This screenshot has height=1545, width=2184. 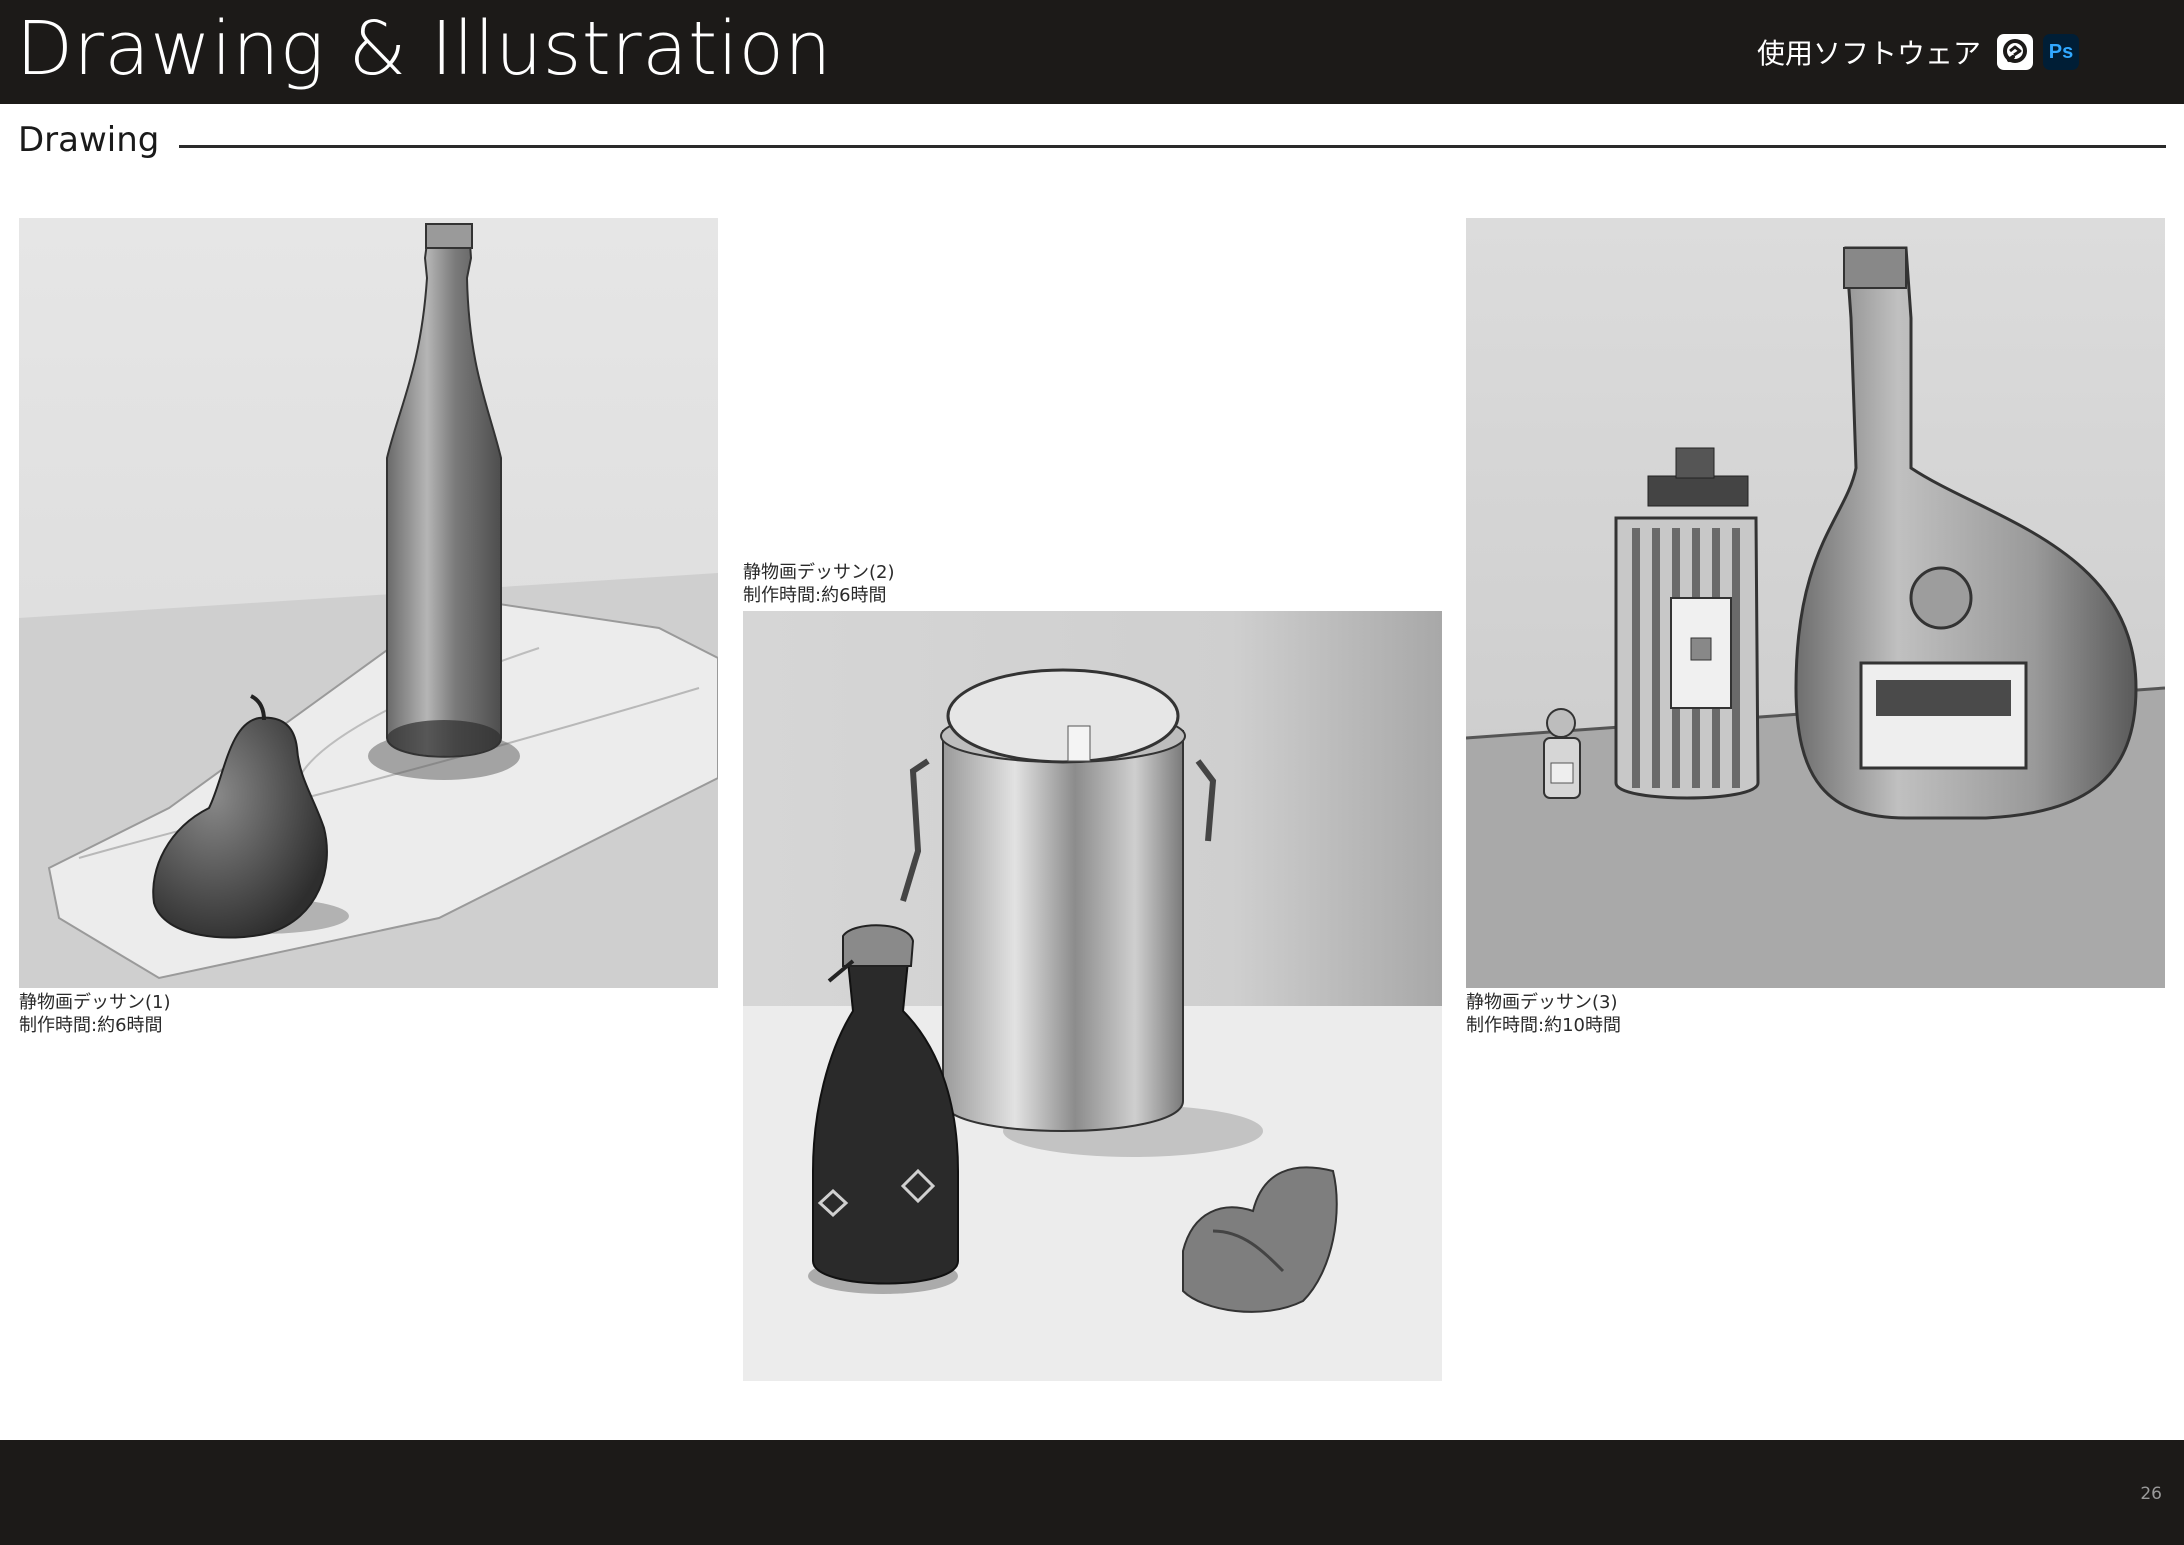 I want to click on software-label: 使用ソフトウェア, so click(x=1869, y=53).